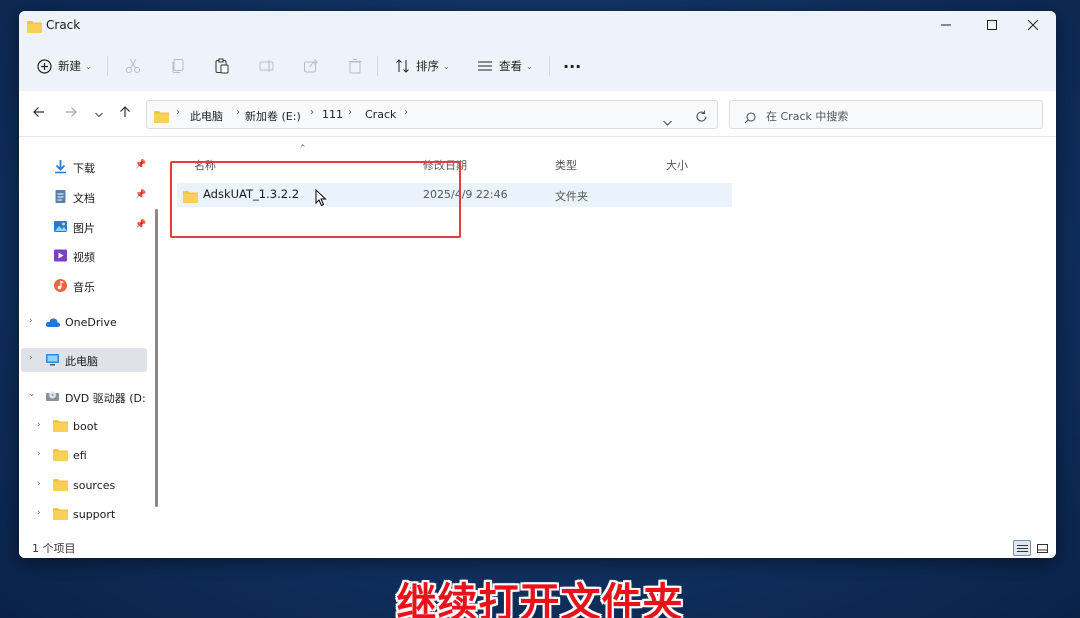 The width and height of the screenshot is (1080, 618). I want to click on sidebar-item-videos: 视频, so click(89, 256).